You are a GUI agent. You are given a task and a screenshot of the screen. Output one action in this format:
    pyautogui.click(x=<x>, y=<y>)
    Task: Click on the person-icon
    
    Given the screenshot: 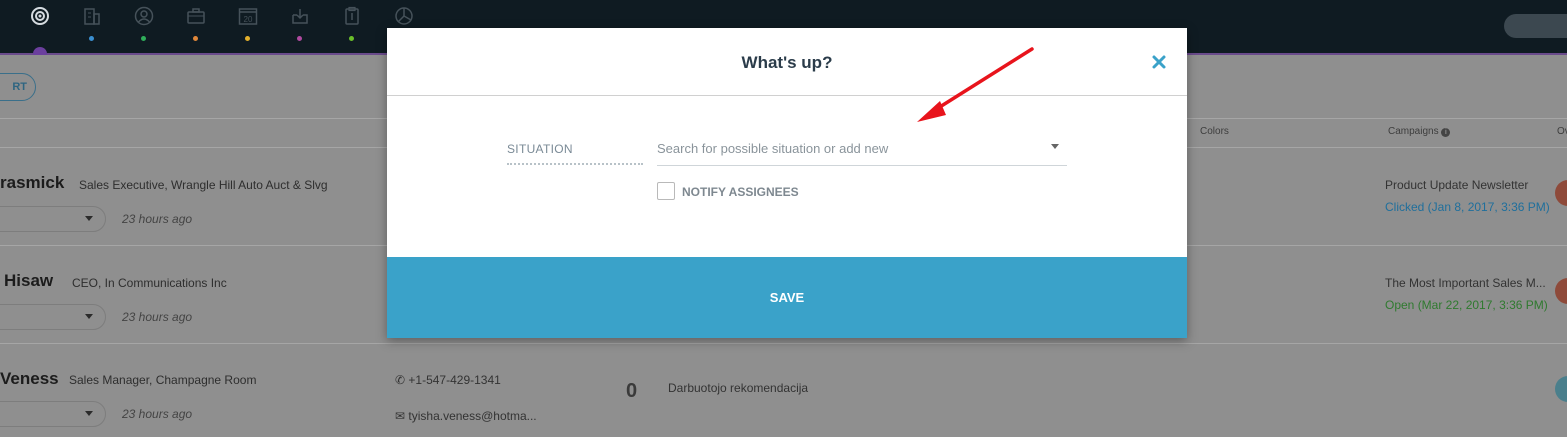 What is the action you would take?
    pyautogui.click(x=144, y=16)
    